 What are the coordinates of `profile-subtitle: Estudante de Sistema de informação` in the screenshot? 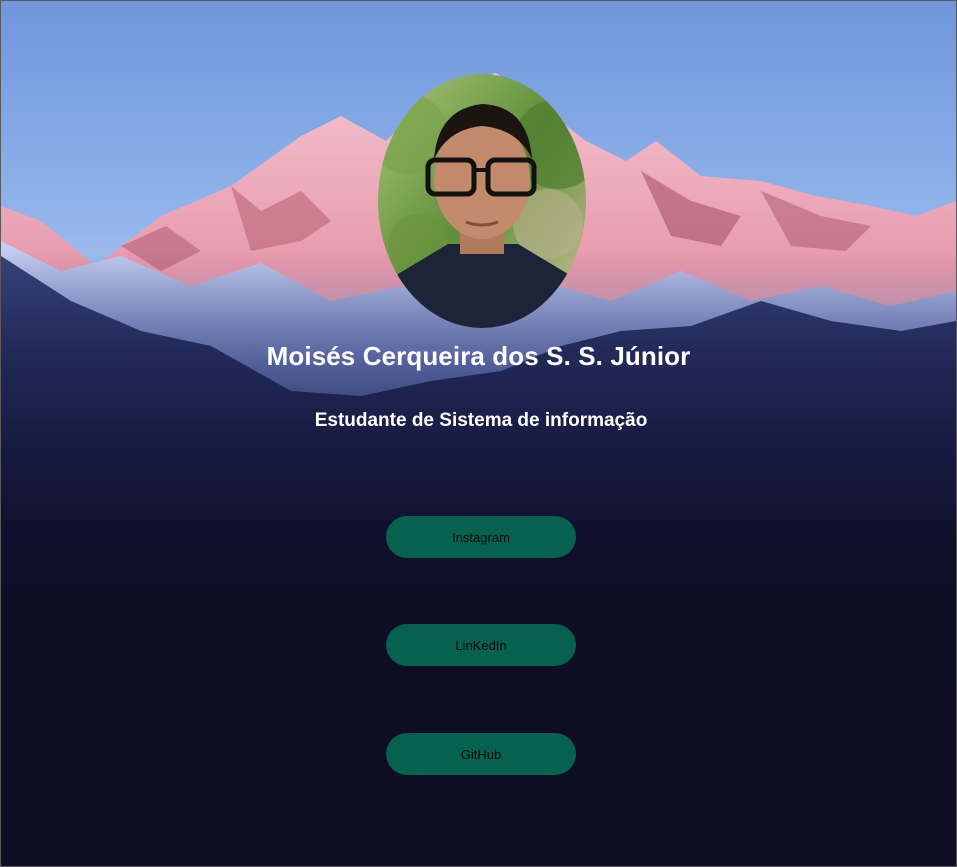 It's located at (481, 420).